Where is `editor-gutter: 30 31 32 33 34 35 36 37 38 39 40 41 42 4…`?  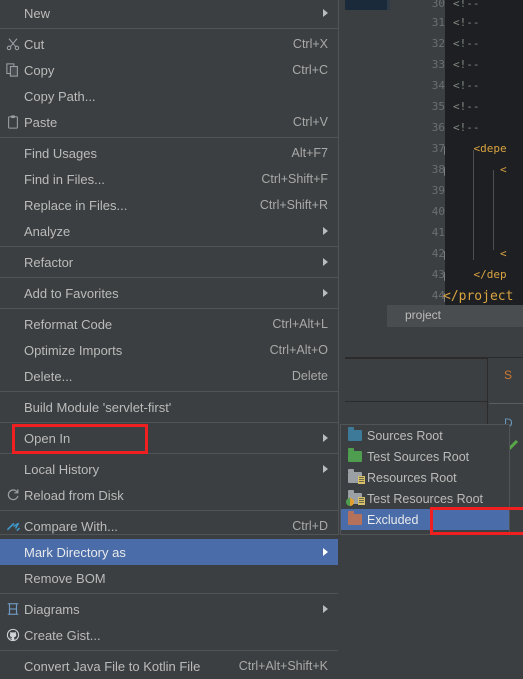
editor-gutter: 30 31 32 33 34 35 36 37 38 39 40 41 42 4… is located at coordinates (421, 152).